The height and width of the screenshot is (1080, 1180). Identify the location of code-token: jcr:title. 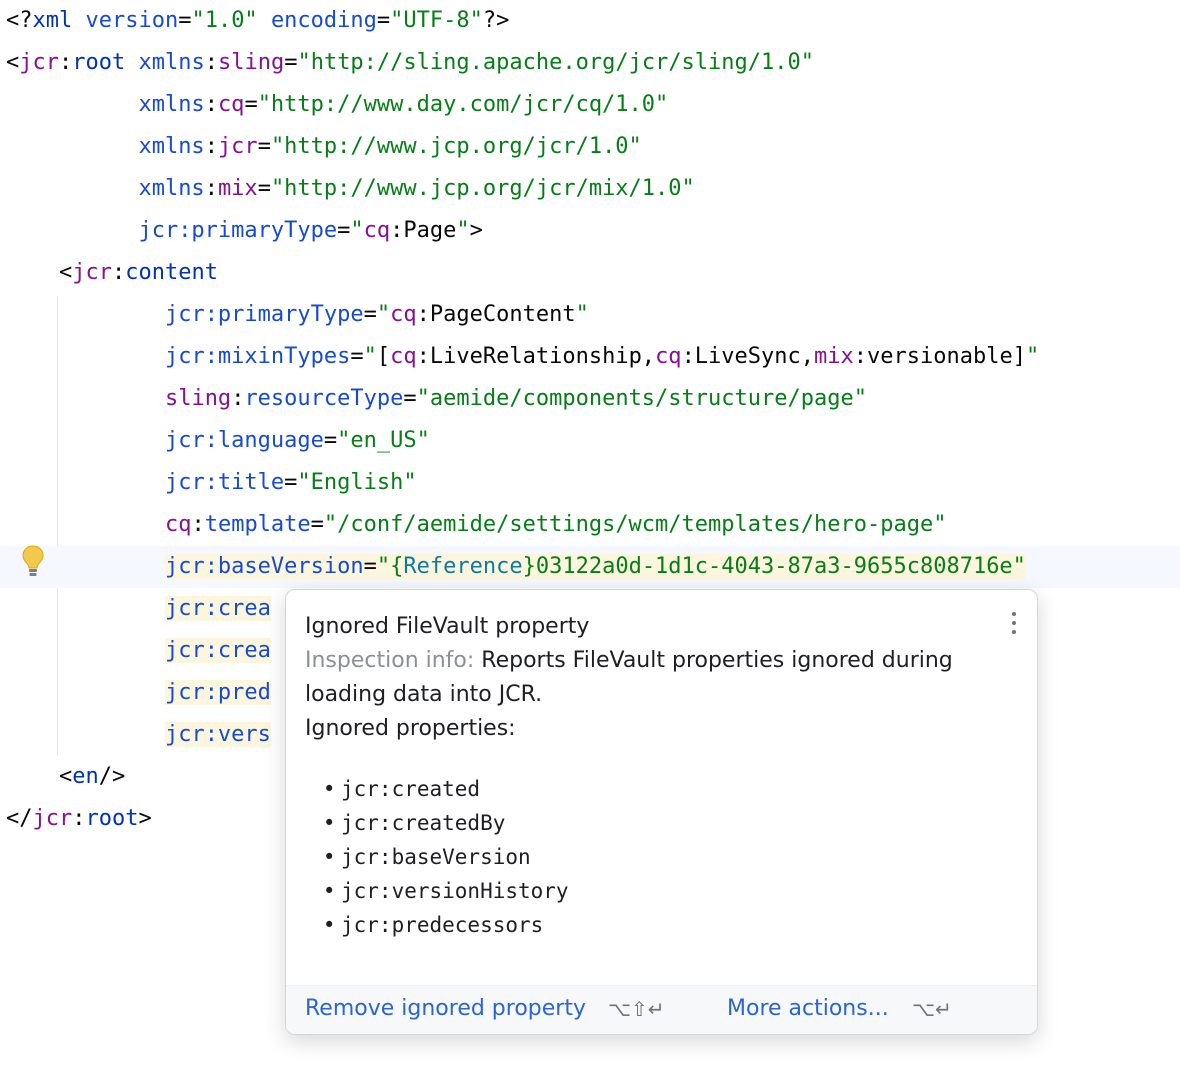
(224, 482).